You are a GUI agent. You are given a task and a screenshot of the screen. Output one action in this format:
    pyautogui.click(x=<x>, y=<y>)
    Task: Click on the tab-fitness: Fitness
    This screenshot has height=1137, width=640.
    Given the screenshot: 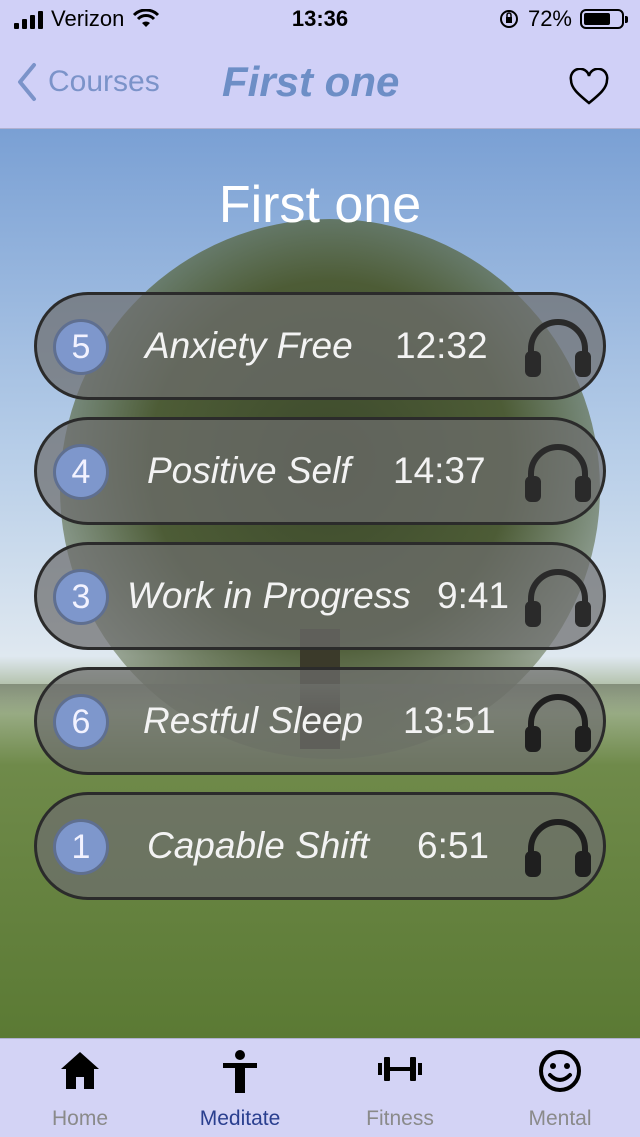 What is the action you would take?
    pyautogui.click(x=400, y=1088)
    